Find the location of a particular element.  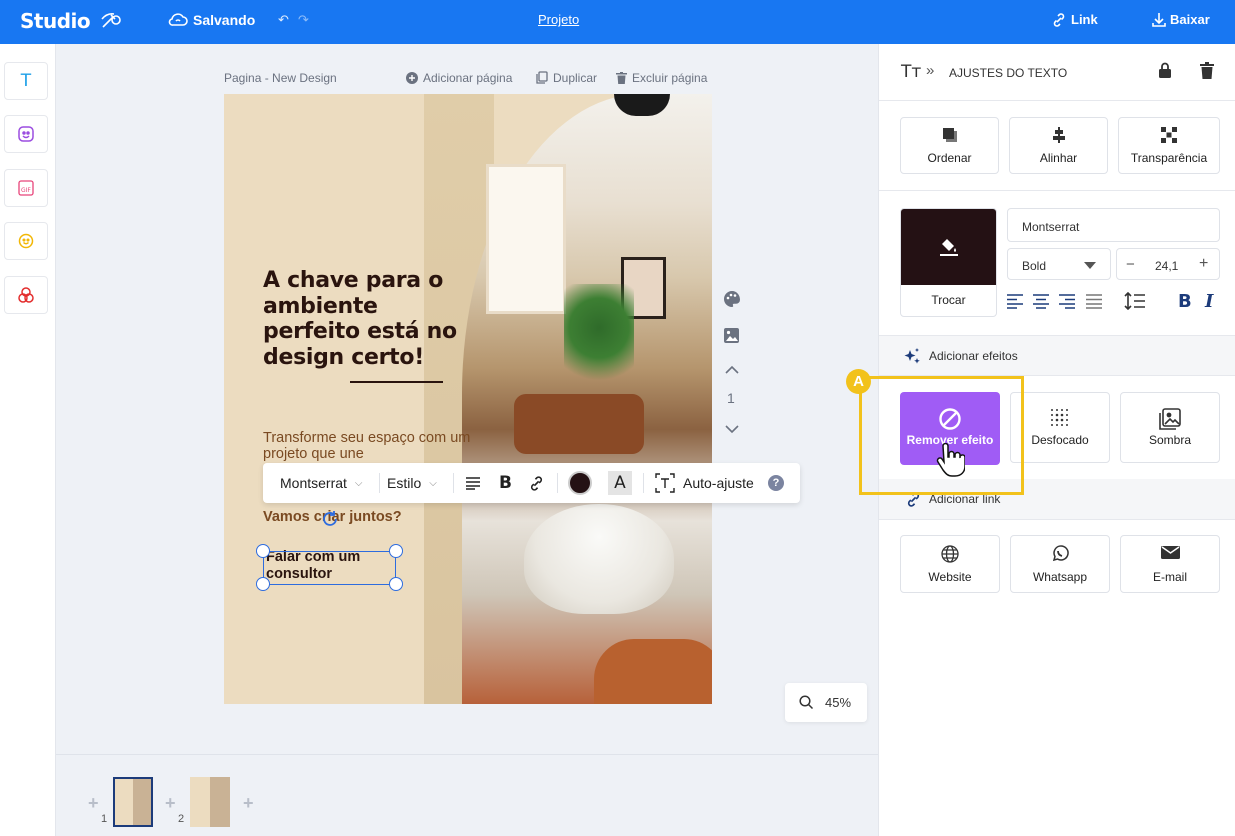

selection-box is located at coordinates (329, 568).